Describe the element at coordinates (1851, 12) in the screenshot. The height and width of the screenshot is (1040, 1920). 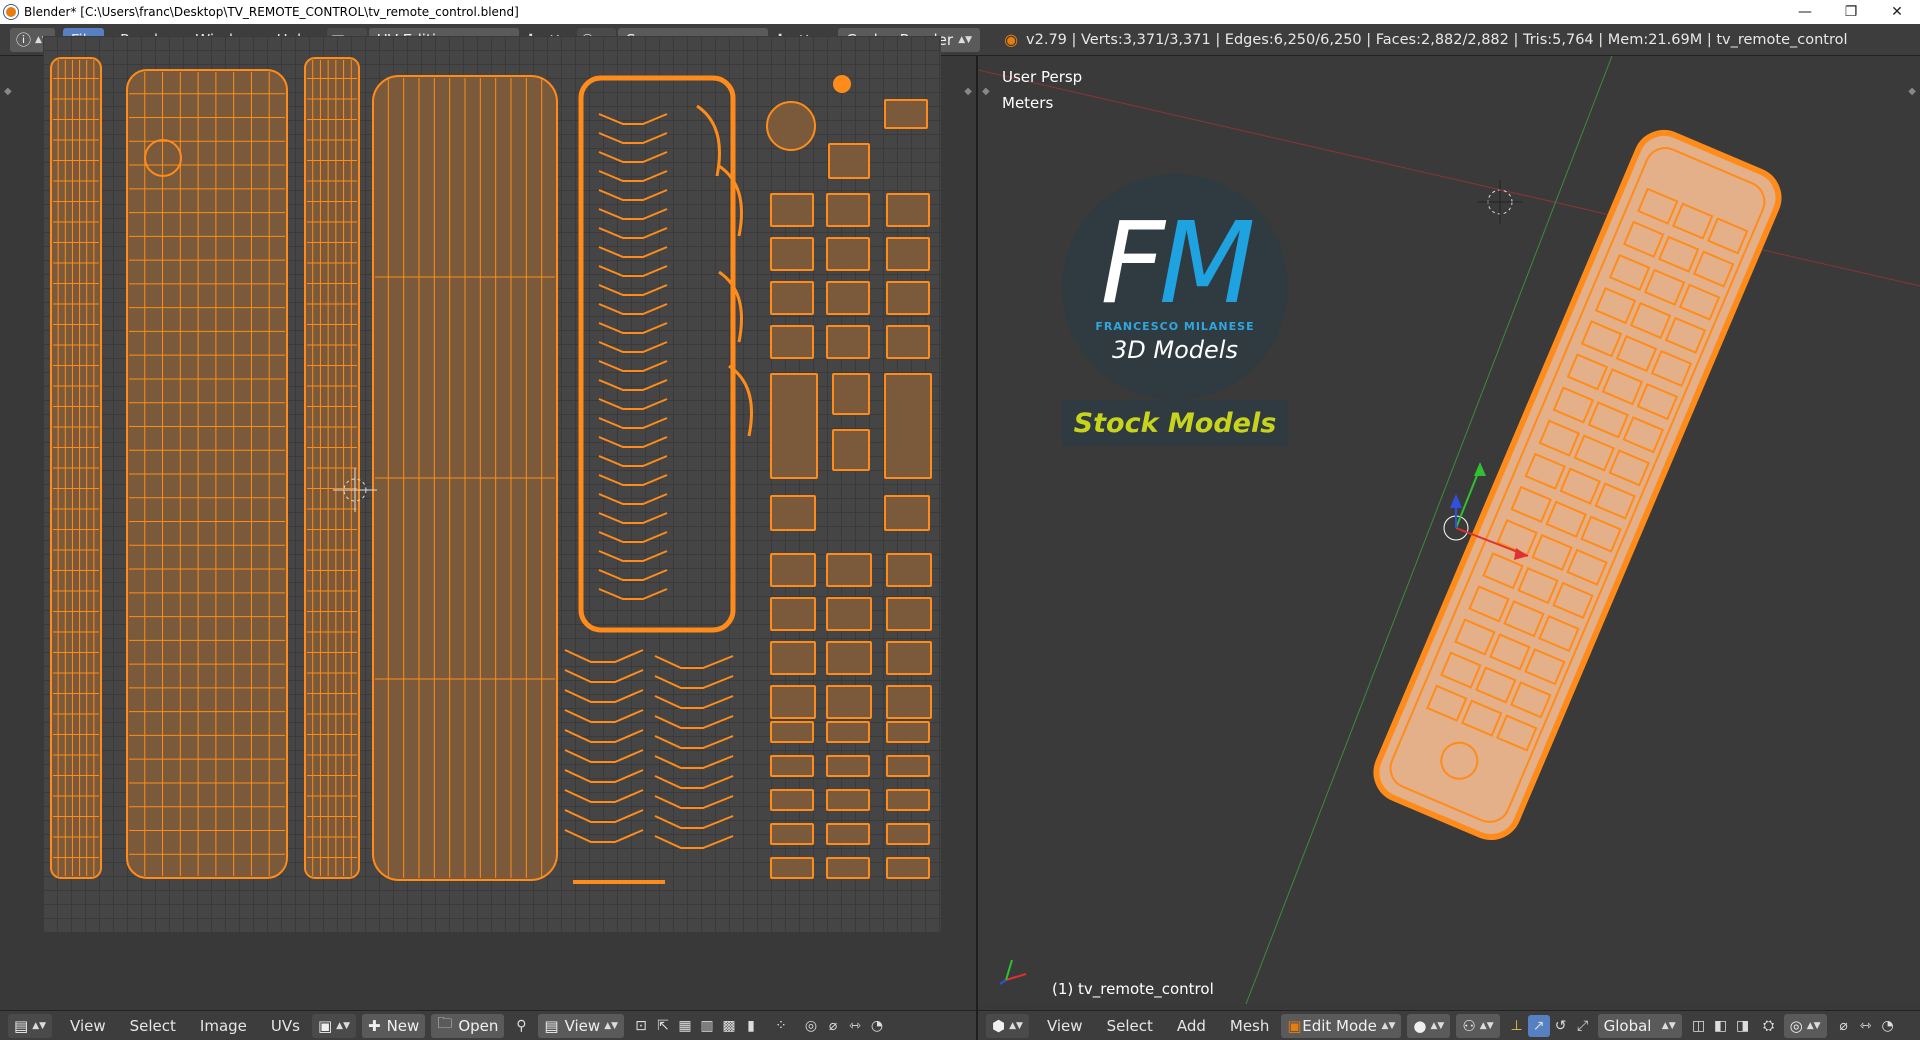
I see `maximize-button: ❐` at that location.